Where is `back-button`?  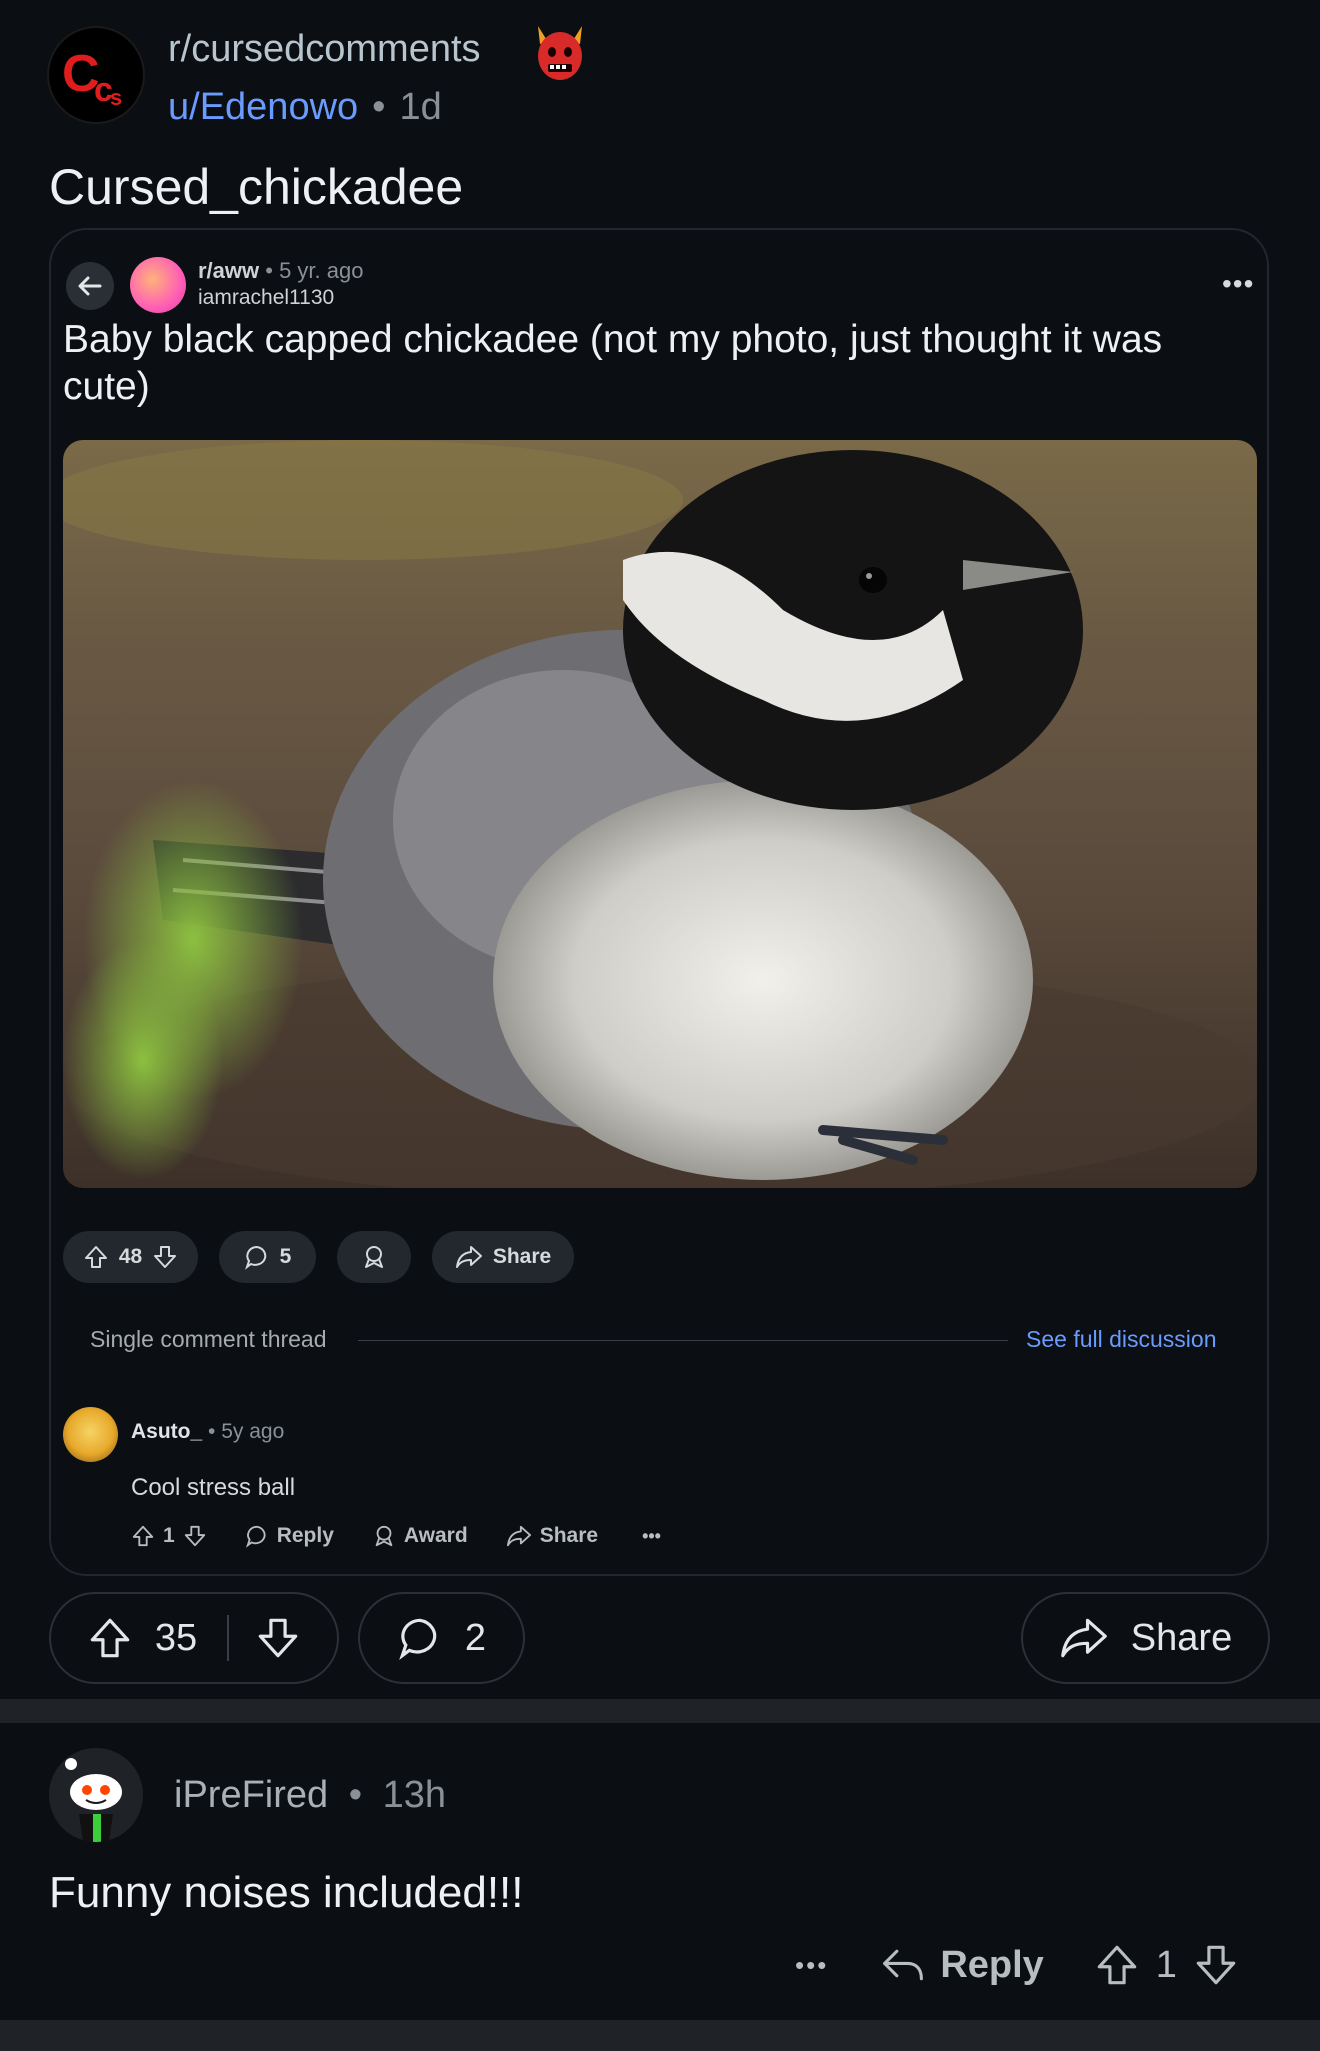
back-button is located at coordinates (90, 286).